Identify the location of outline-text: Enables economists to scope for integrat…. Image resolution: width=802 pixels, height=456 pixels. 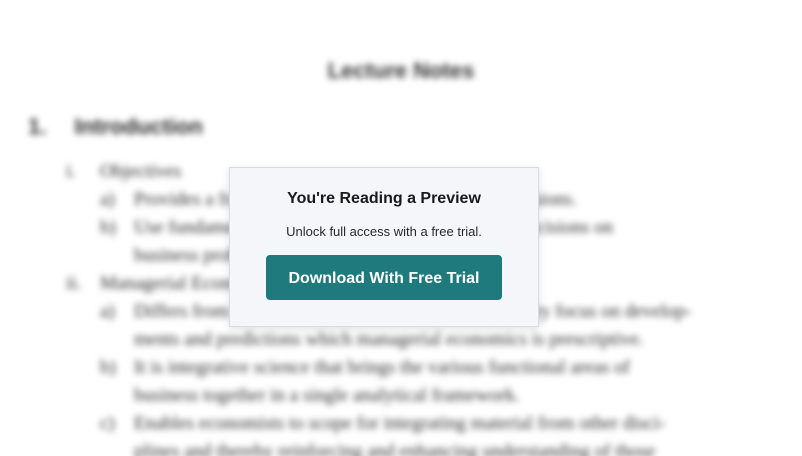
(400, 423).